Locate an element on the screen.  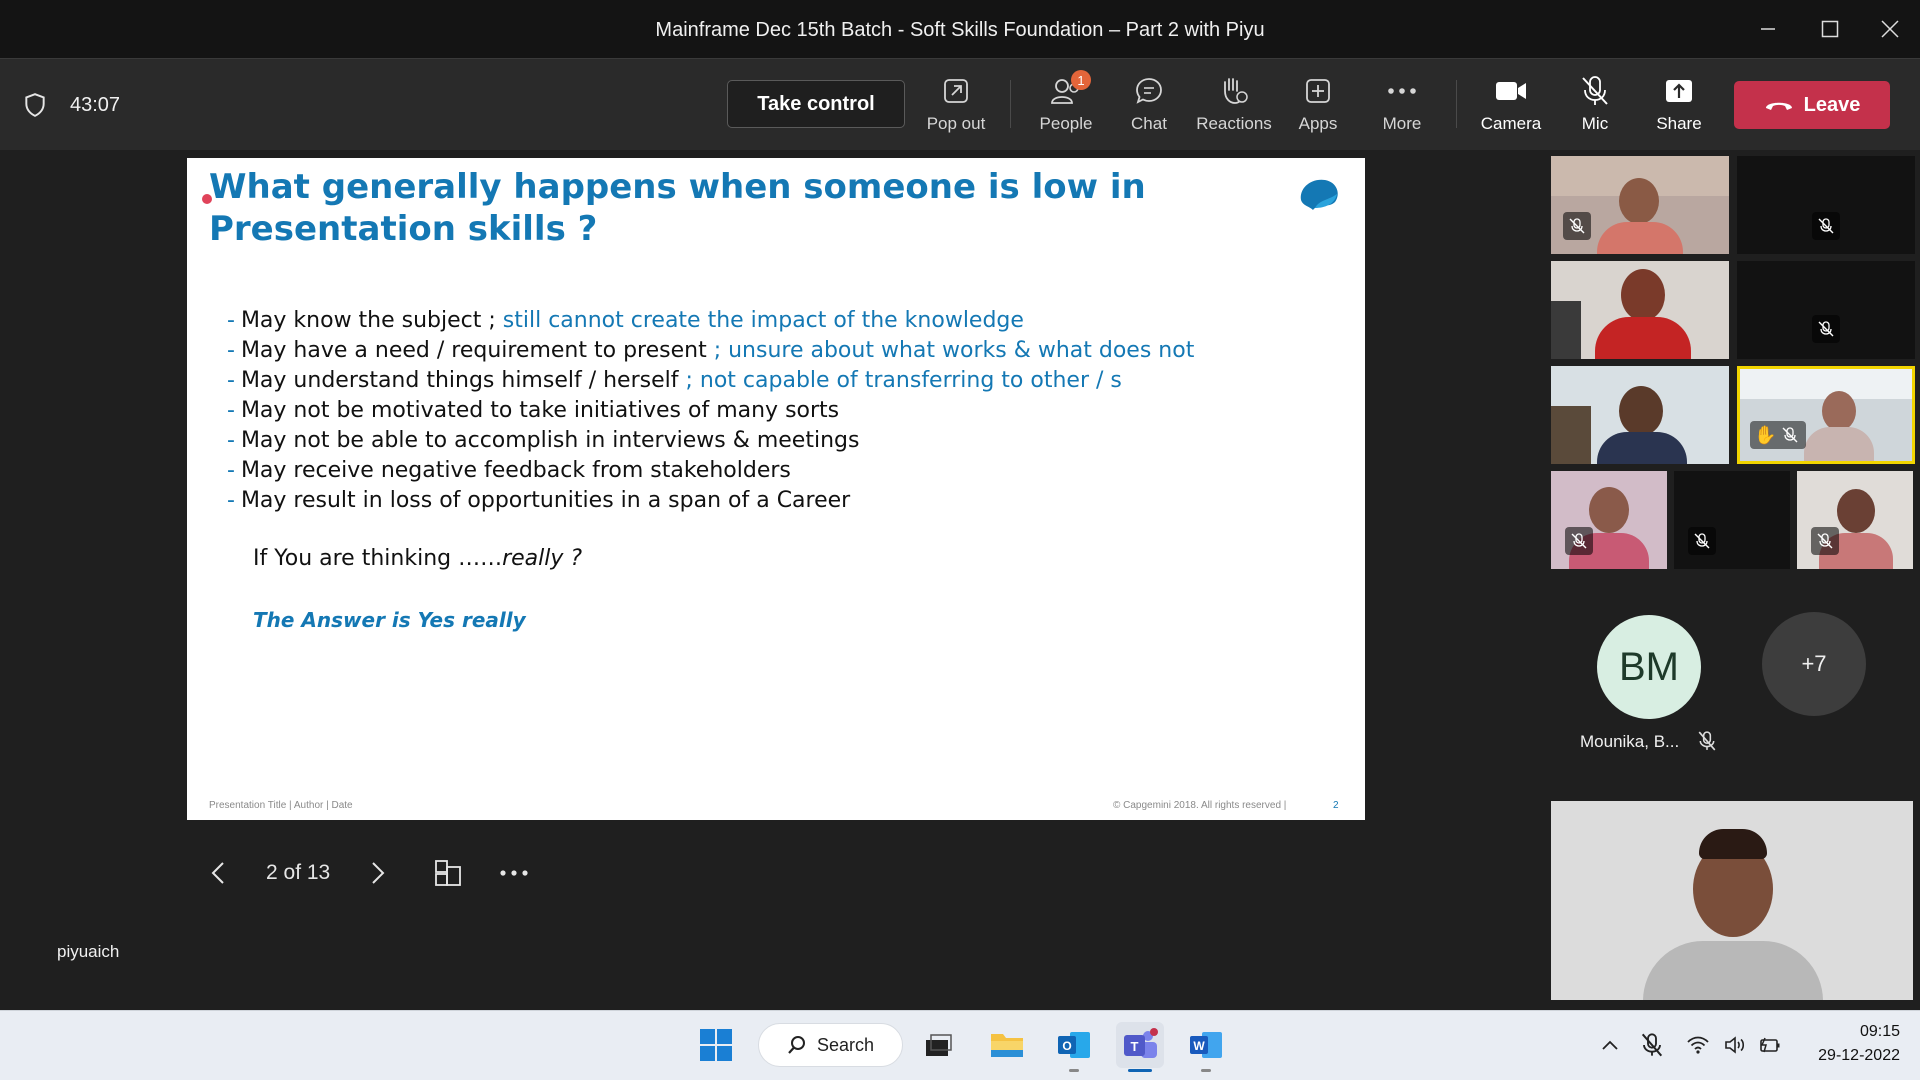
meeting-timer: 43:07 is located at coordinates (95, 105).